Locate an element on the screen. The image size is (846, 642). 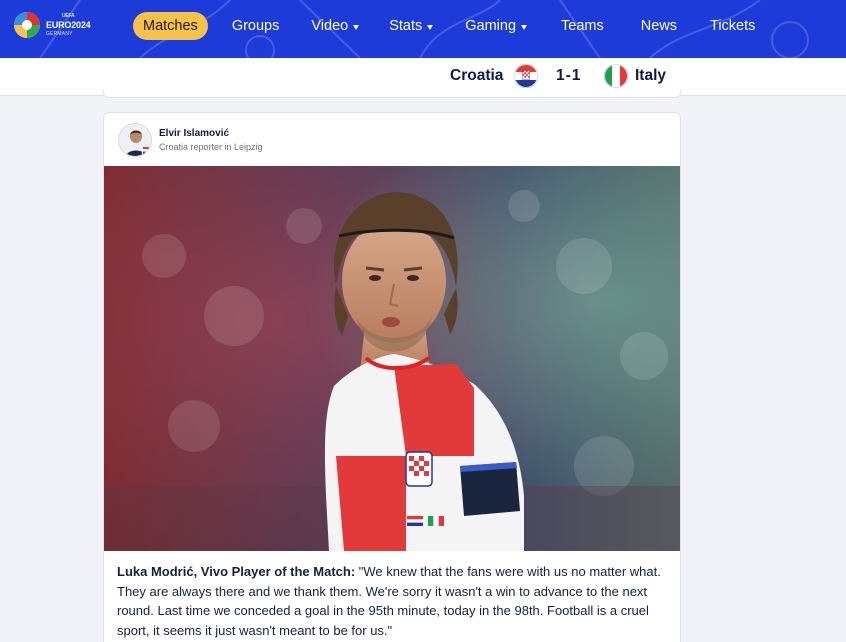
nav-item-label: Video is located at coordinates (330, 26).